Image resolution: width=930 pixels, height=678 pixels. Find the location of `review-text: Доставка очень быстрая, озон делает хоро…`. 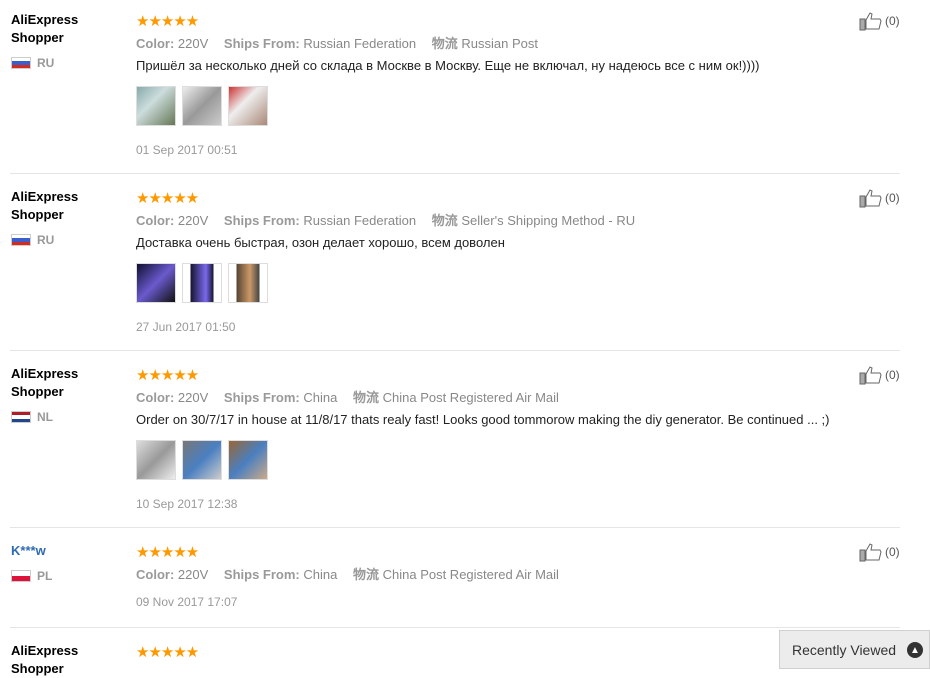

review-text: Доставка очень быстрая, озон делает хоро… is located at coordinates (320, 242).